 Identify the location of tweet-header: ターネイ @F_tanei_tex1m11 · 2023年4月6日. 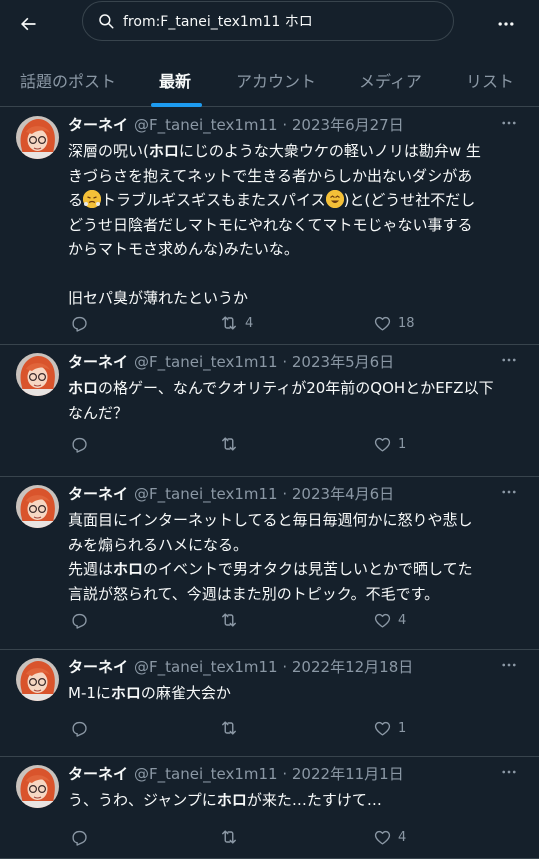
(231, 493).